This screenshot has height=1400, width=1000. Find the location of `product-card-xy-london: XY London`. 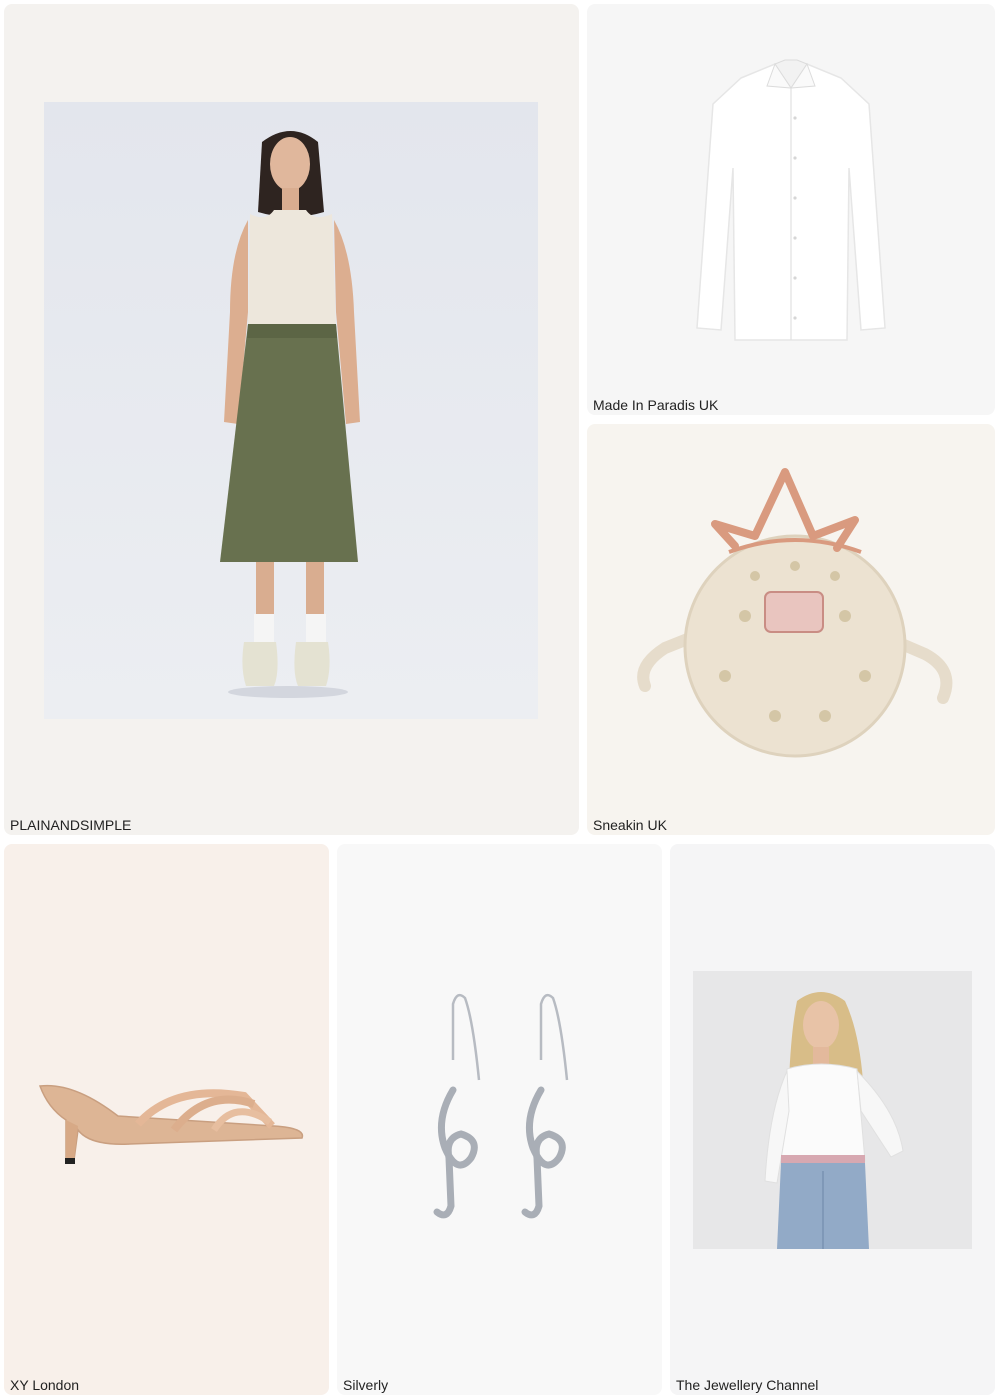

product-card-xy-london: XY London is located at coordinates (166, 1119).